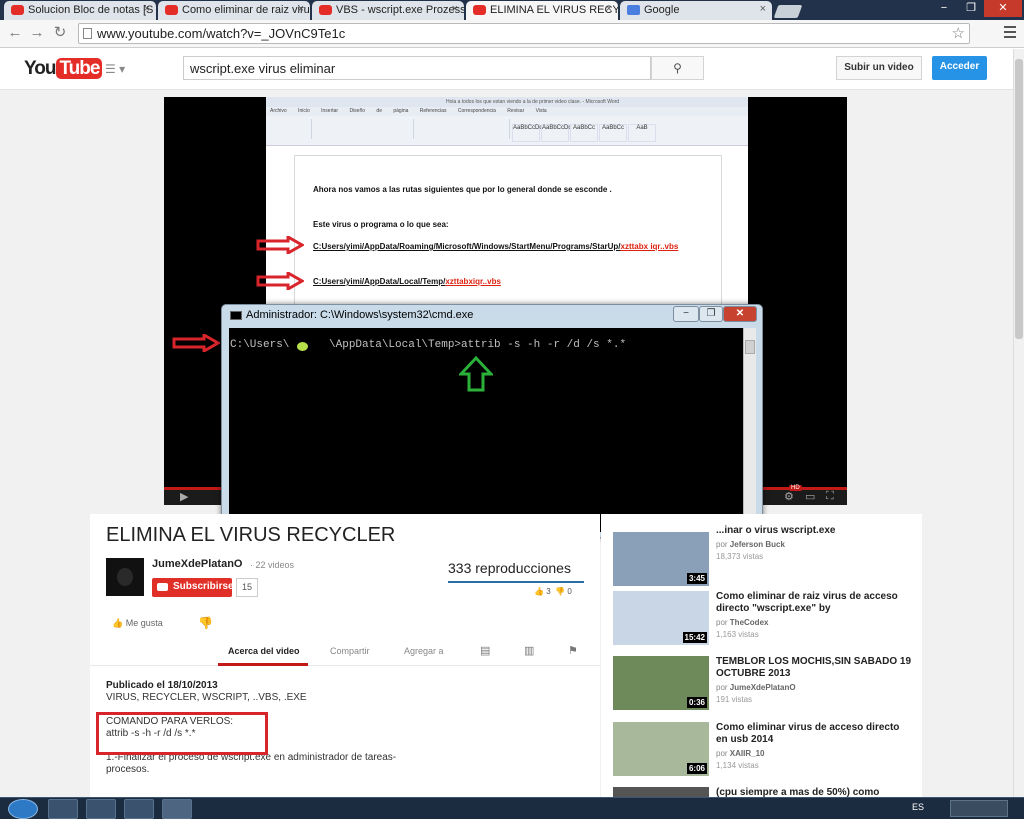 The height and width of the screenshot is (819, 1024). Describe the element at coordinates (60, 33) in the screenshot. I see `reload-icon: ↻` at that location.